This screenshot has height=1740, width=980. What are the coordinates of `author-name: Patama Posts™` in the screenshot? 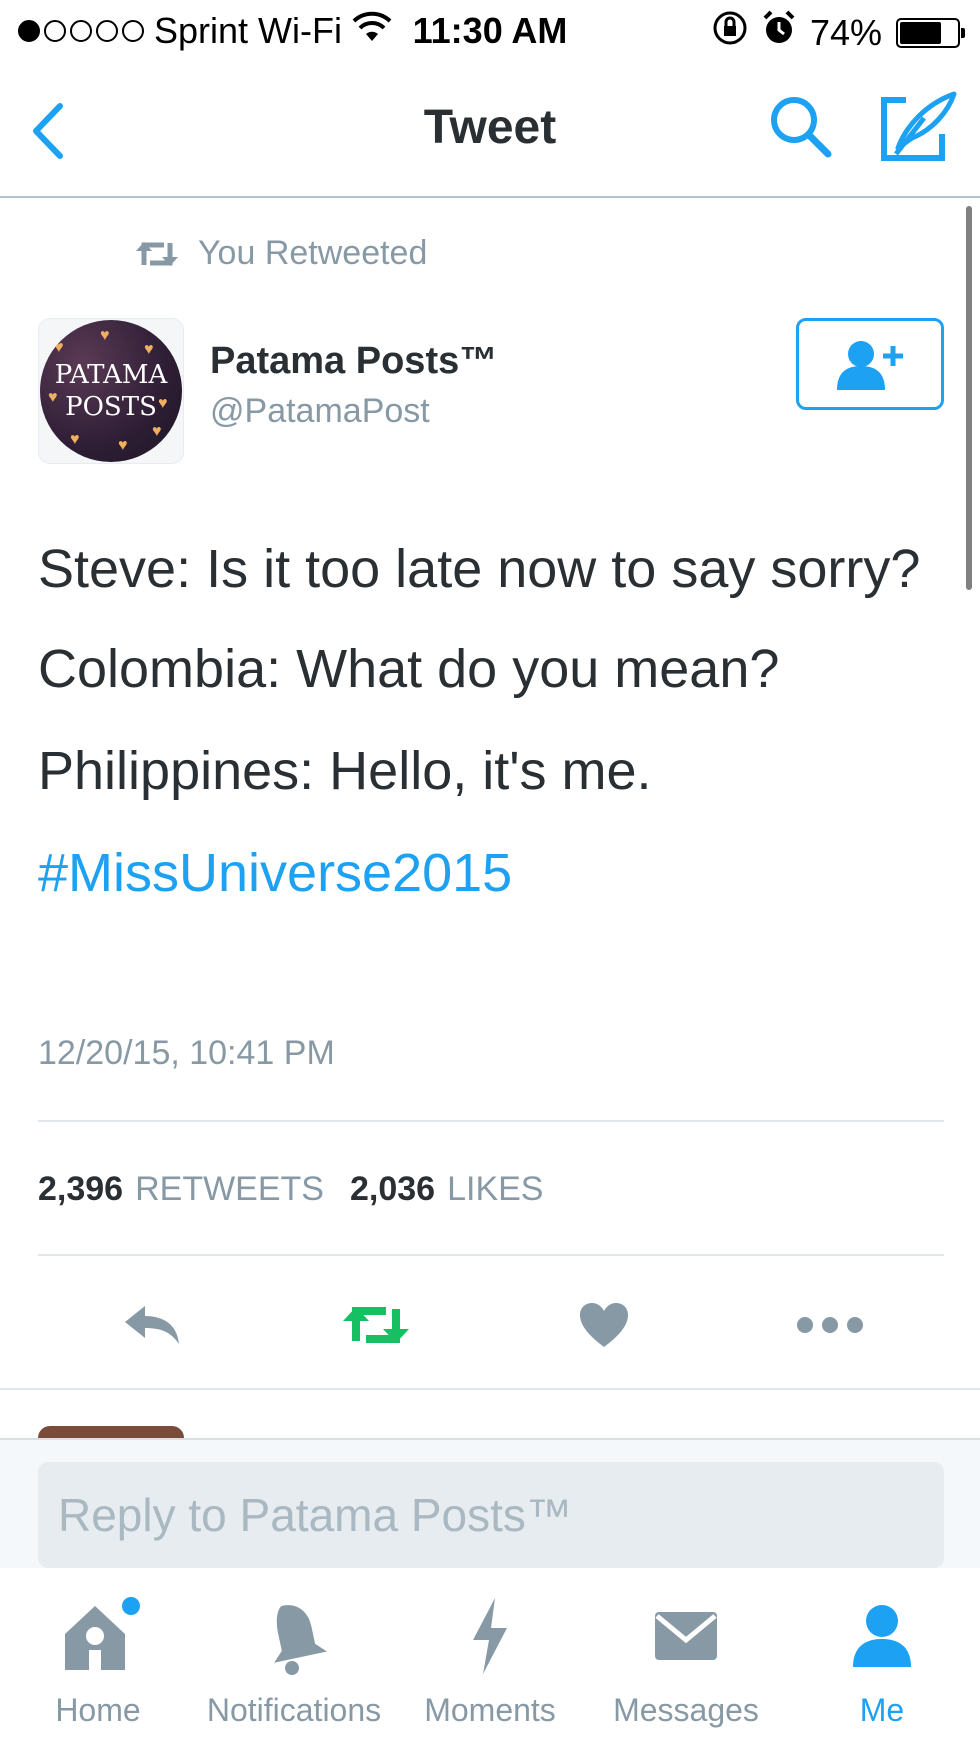 It's located at (353, 361).